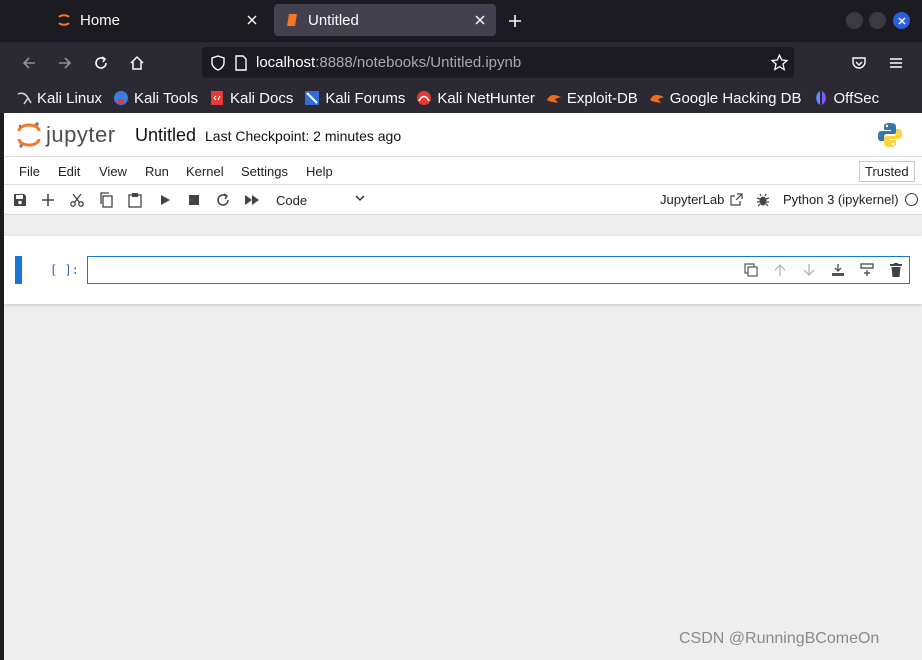 The image size is (922, 660). I want to click on delete-cell-trash-icon, so click(896, 270).